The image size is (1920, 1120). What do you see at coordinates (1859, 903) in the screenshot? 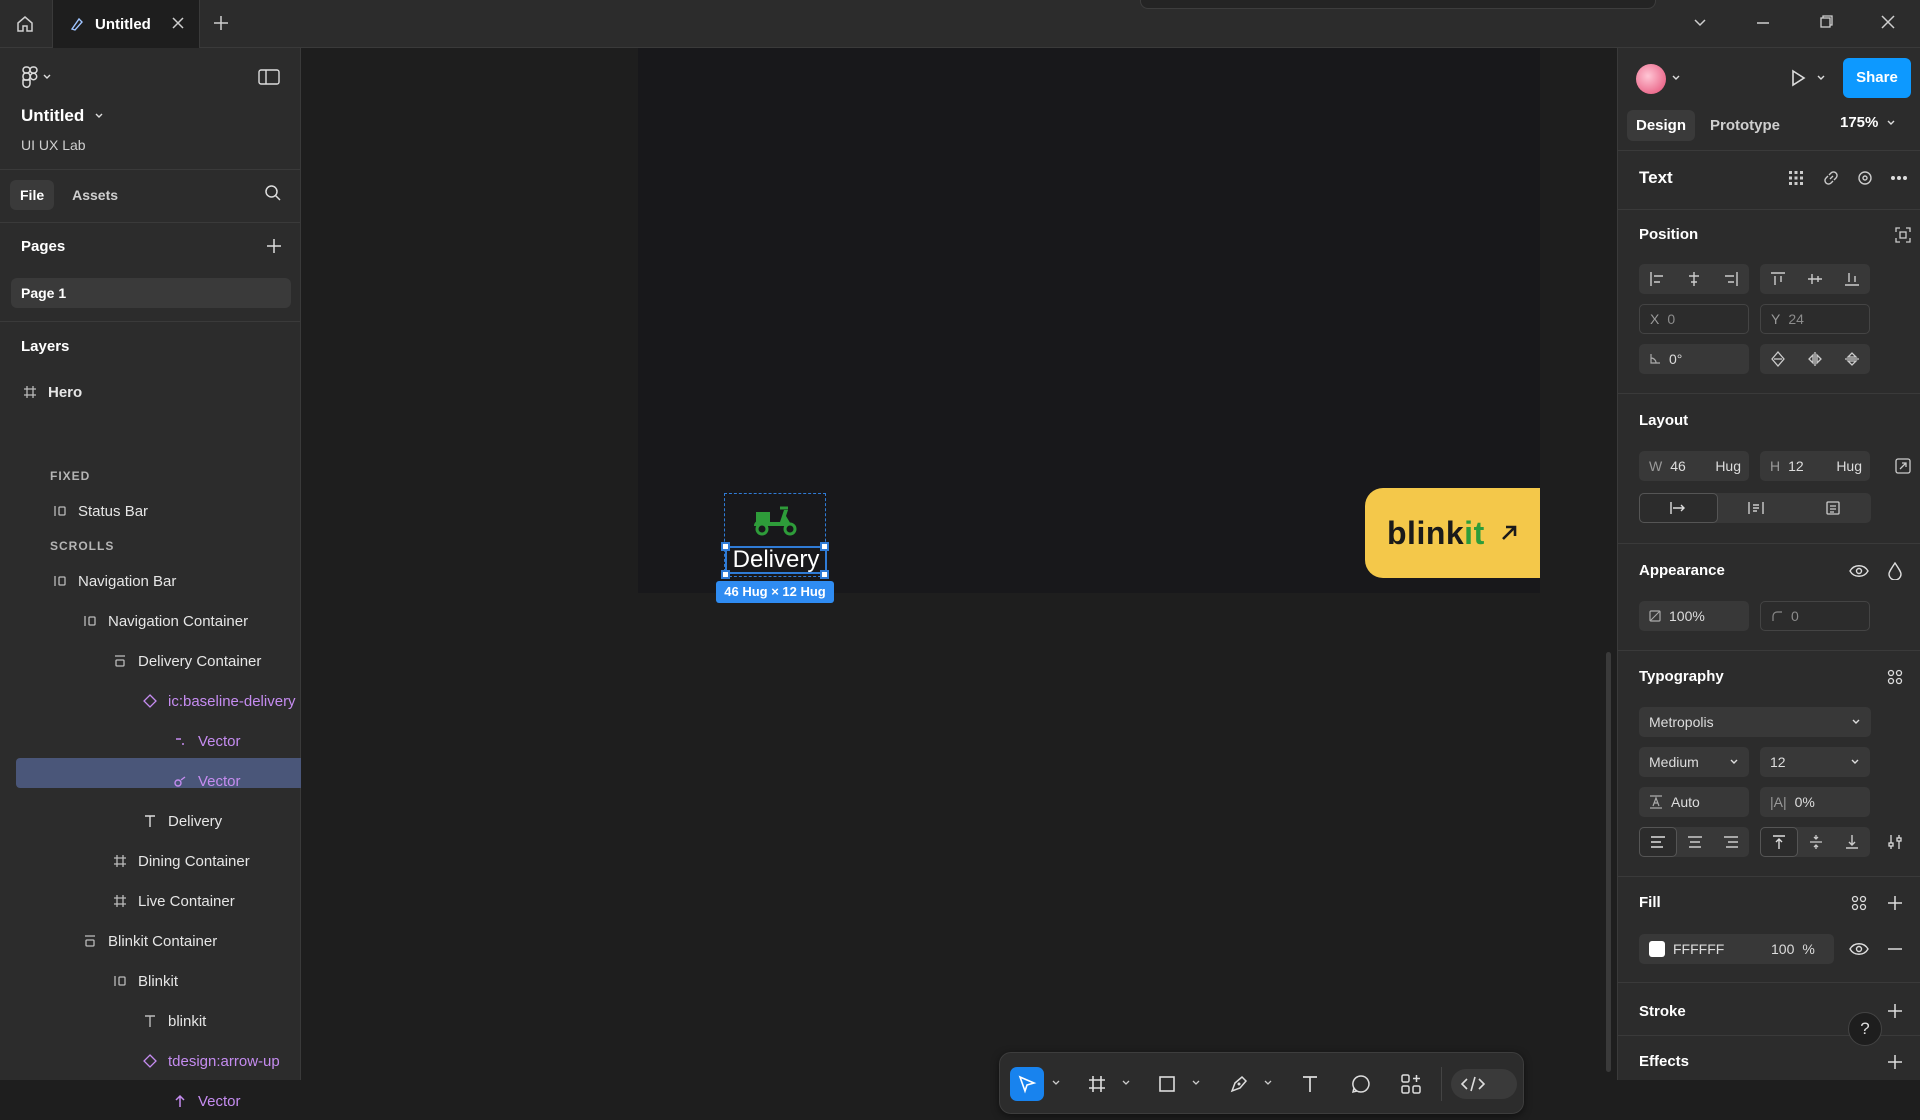
I see `color-styles-icon` at bounding box center [1859, 903].